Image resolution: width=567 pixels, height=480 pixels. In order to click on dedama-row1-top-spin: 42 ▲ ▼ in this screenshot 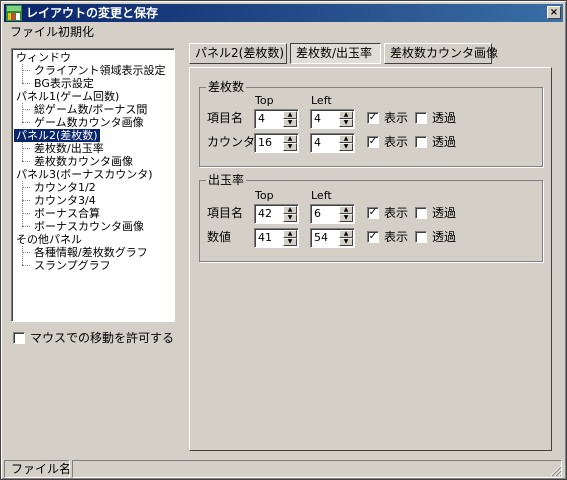, I will do `click(276, 214)`.